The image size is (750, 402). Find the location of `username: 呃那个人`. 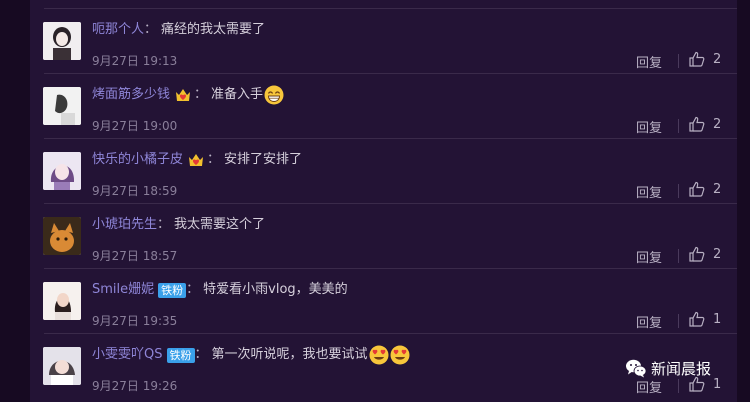

username: 呃那个人 is located at coordinates (118, 30).